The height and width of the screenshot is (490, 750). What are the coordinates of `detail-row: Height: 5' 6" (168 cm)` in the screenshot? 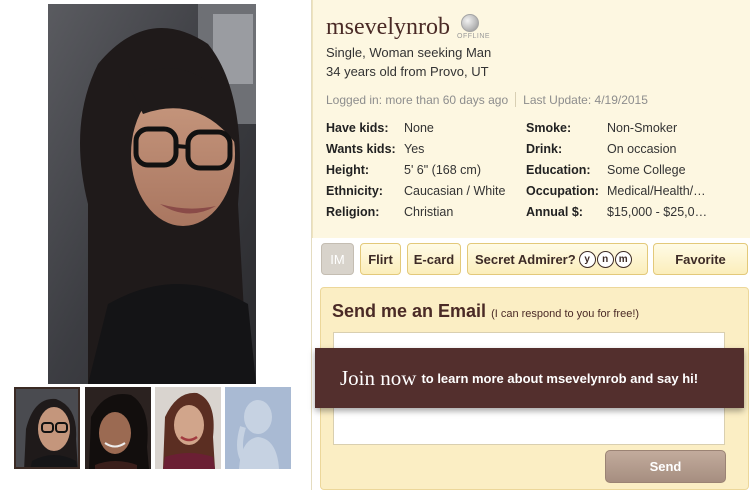 It's located at (415, 173).